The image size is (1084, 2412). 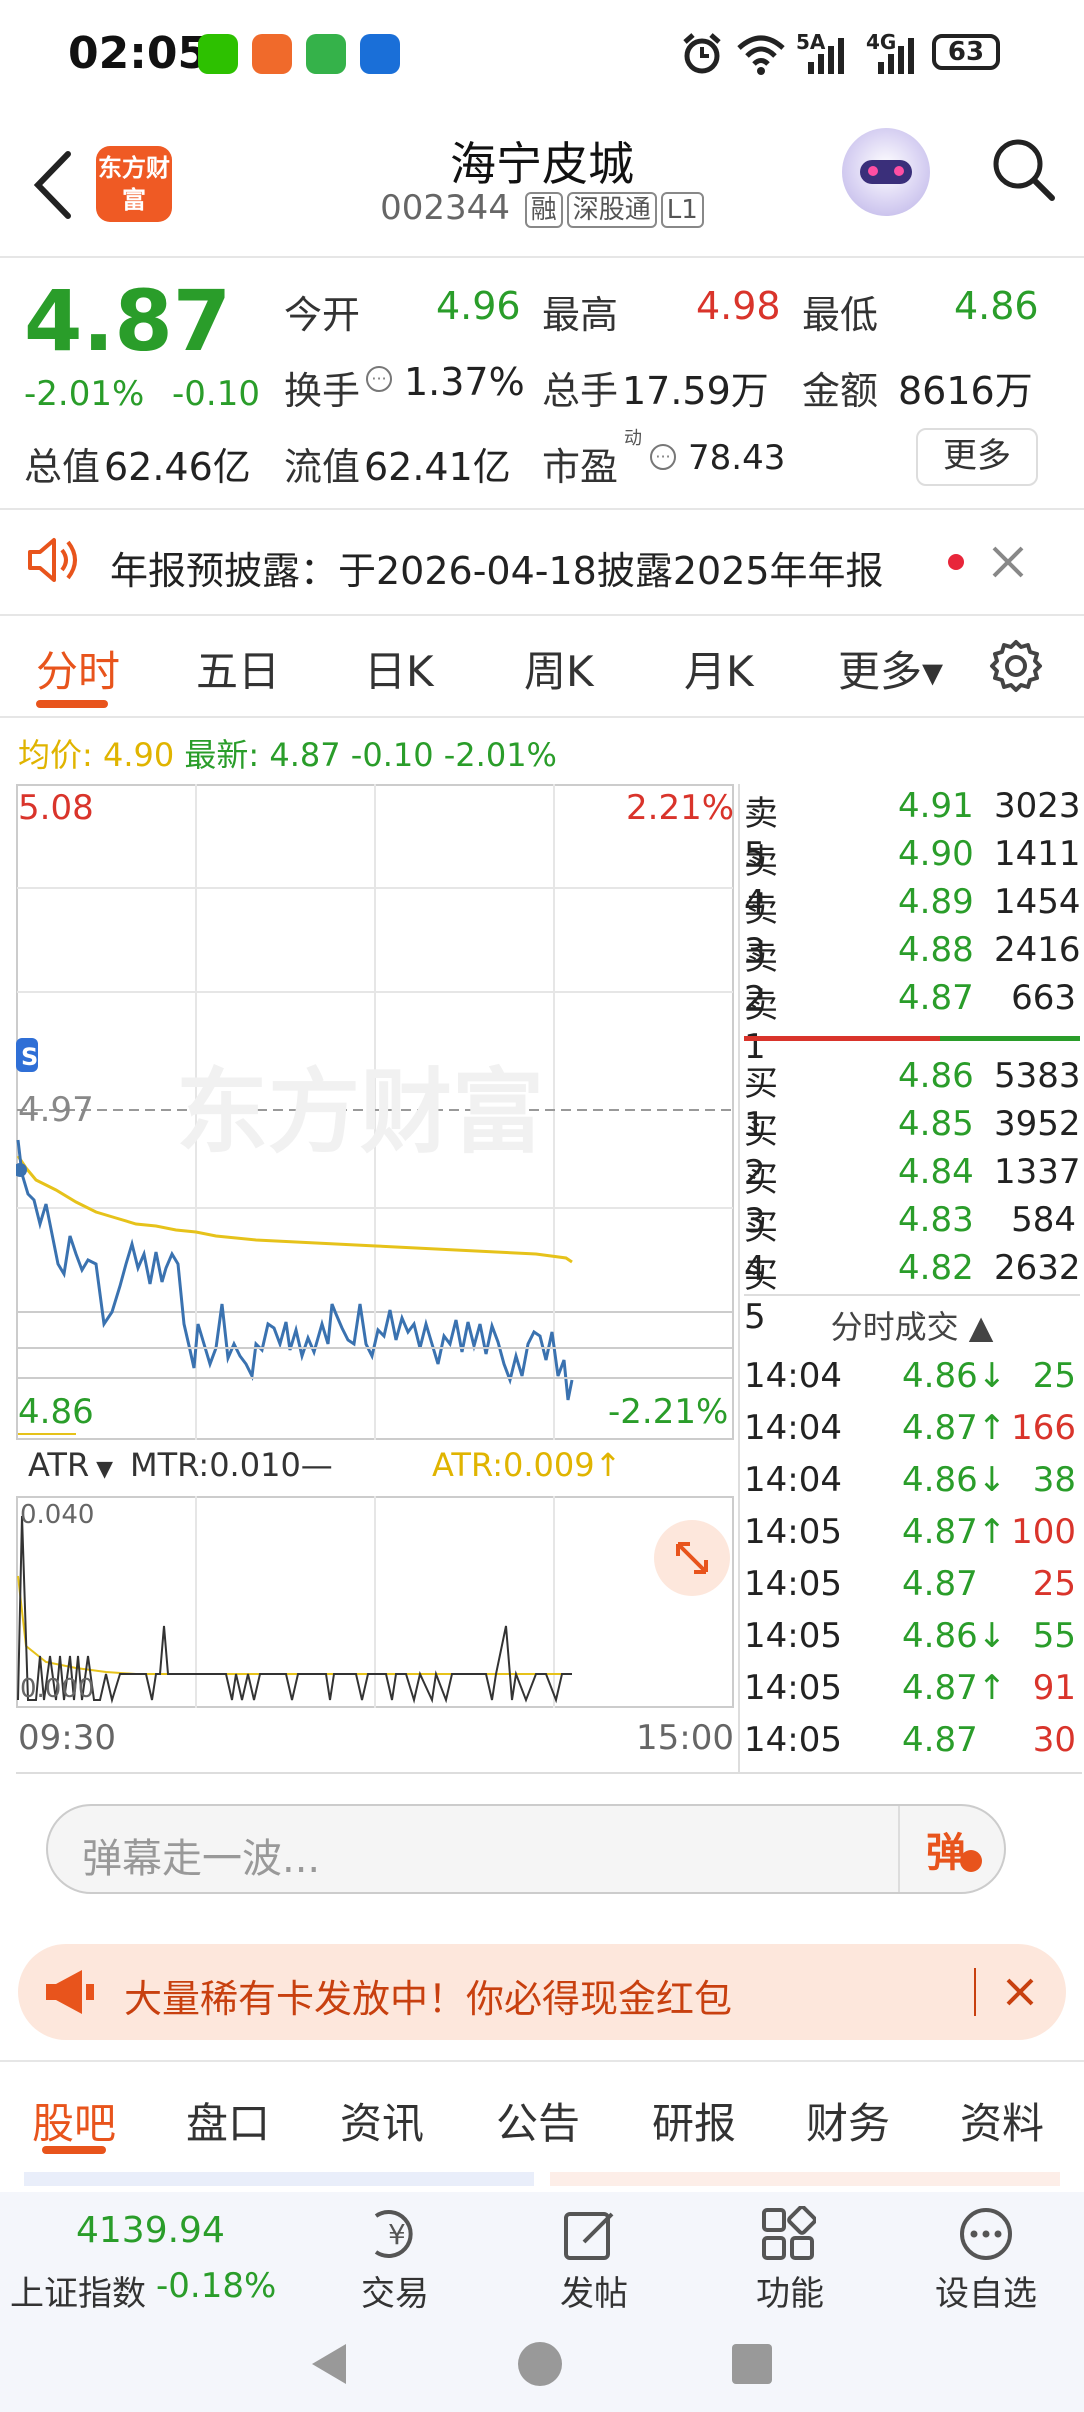 I want to click on battery-icon: 63, so click(x=966, y=52).